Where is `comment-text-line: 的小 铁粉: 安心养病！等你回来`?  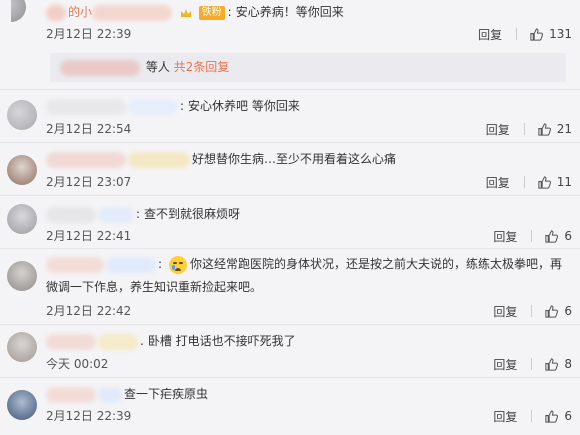
comment-text-line: 的小 铁粉: 安心养病！等你回来 is located at coordinates (308, 12).